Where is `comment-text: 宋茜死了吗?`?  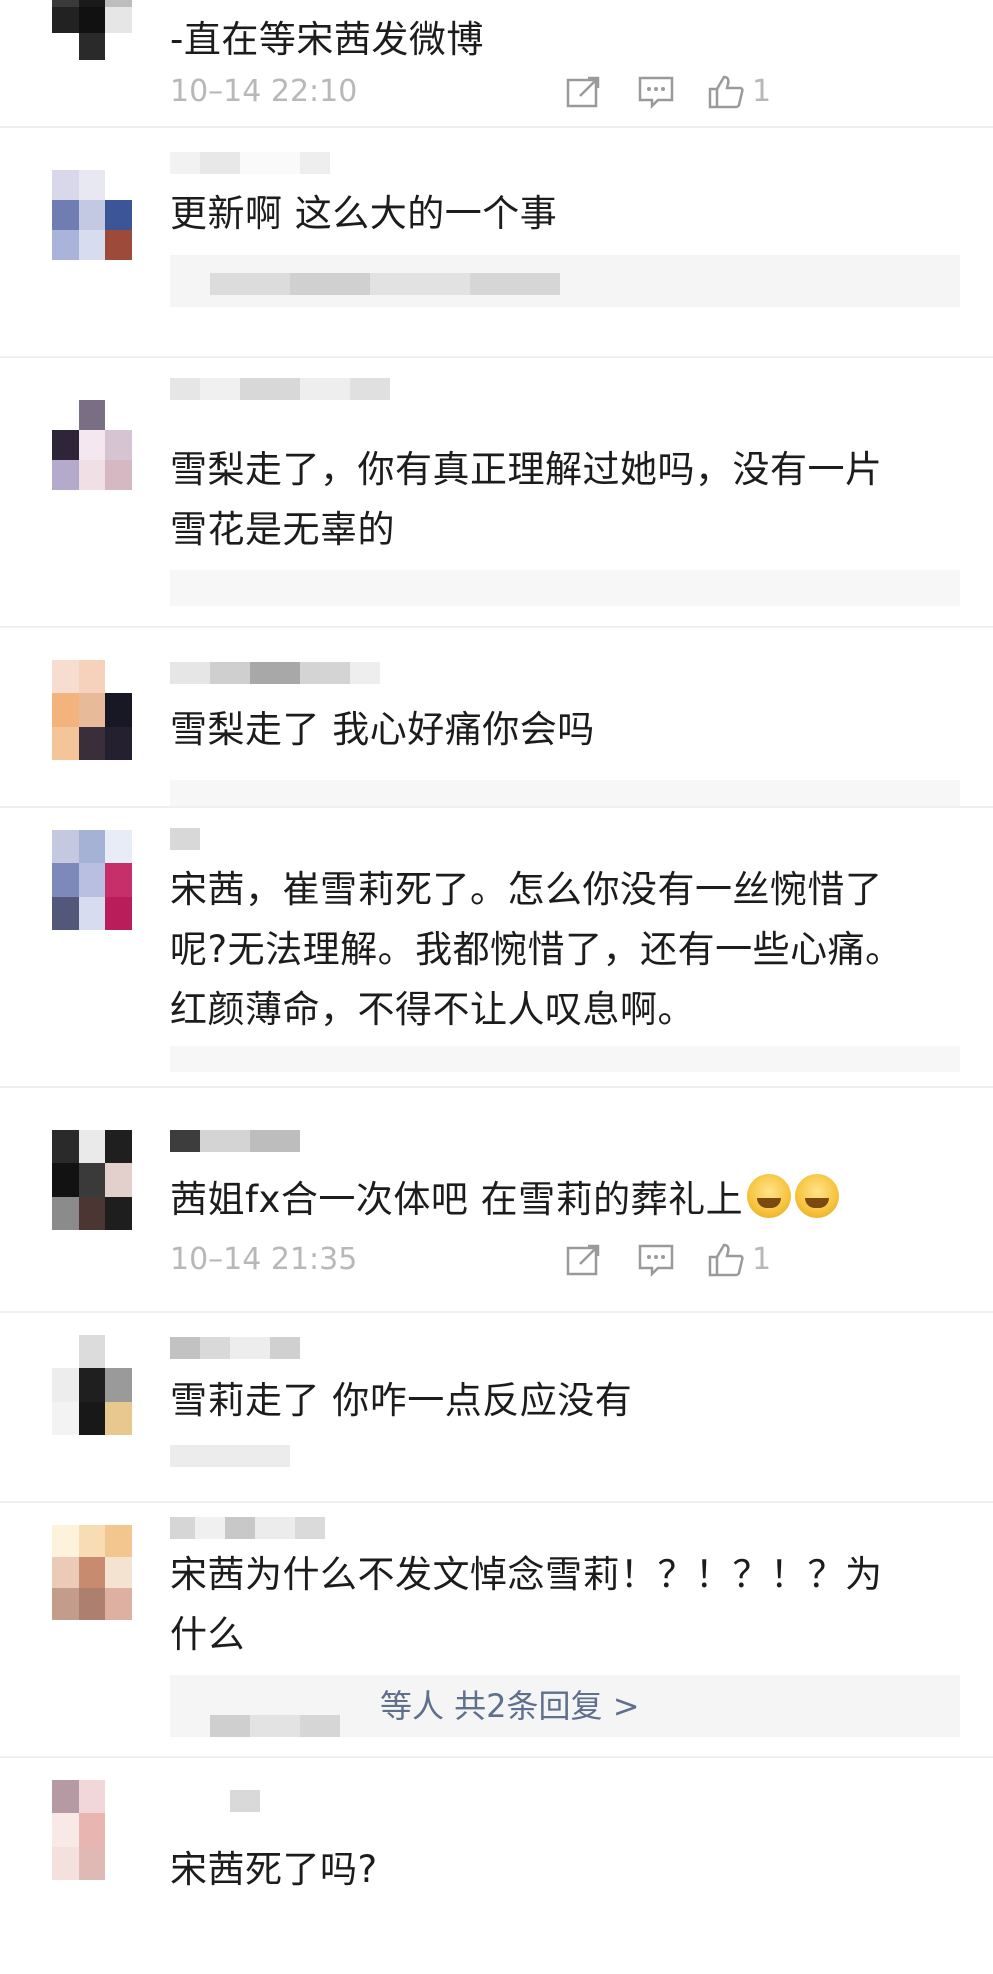 comment-text: 宋茜死了吗? is located at coordinates (274, 1869).